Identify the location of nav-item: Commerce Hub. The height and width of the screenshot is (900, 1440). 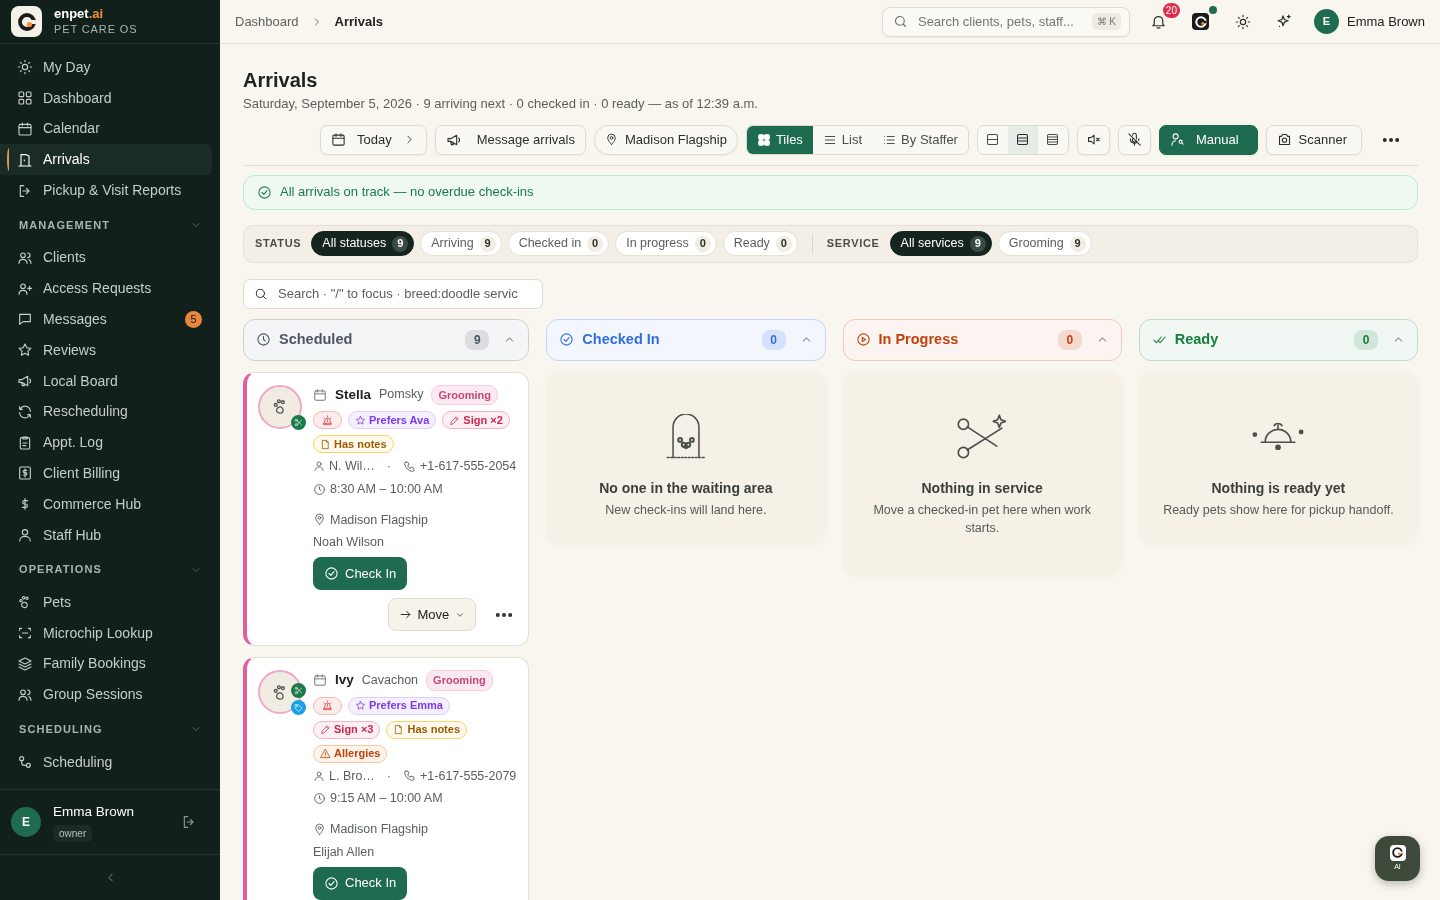
(106, 504).